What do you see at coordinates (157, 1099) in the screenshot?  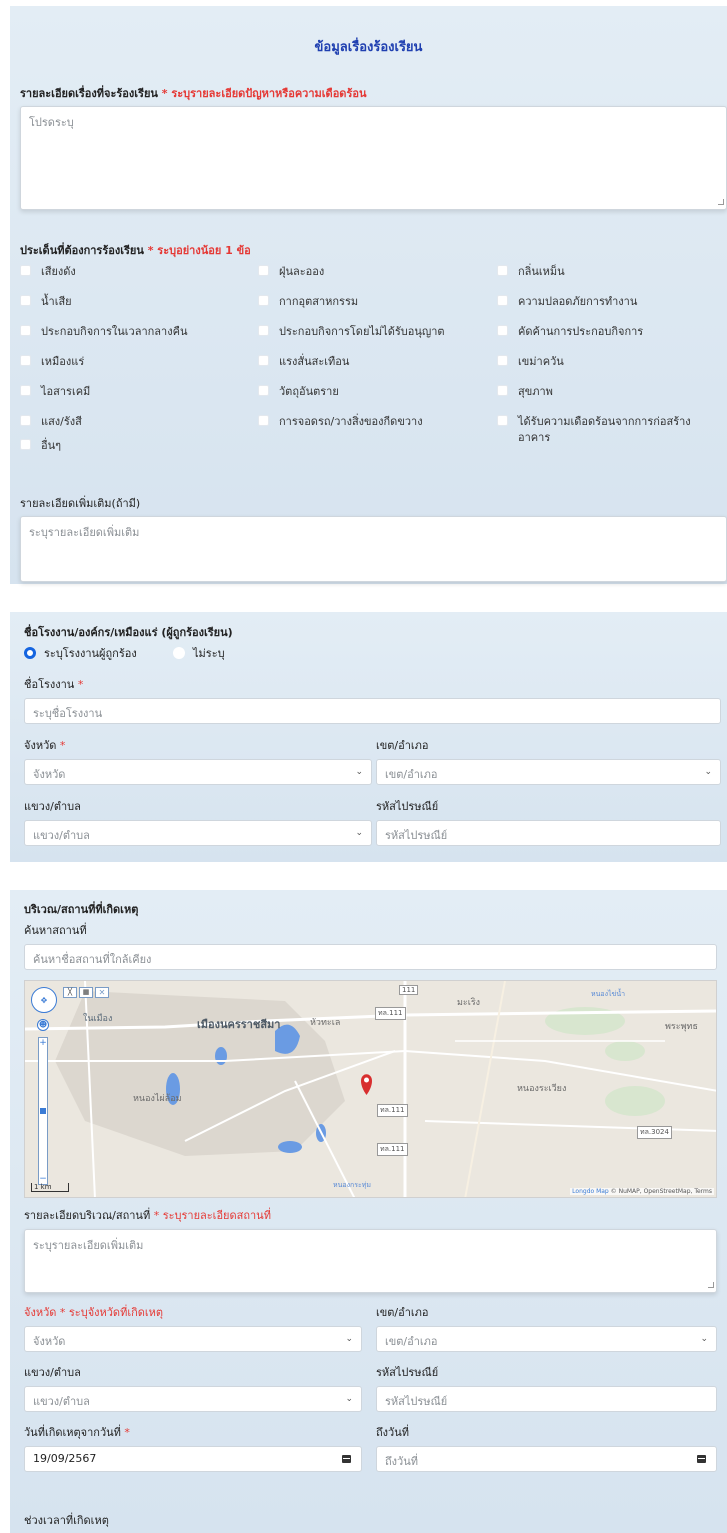 I see `map-label: หนองไผ่ล้อม` at bounding box center [157, 1099].